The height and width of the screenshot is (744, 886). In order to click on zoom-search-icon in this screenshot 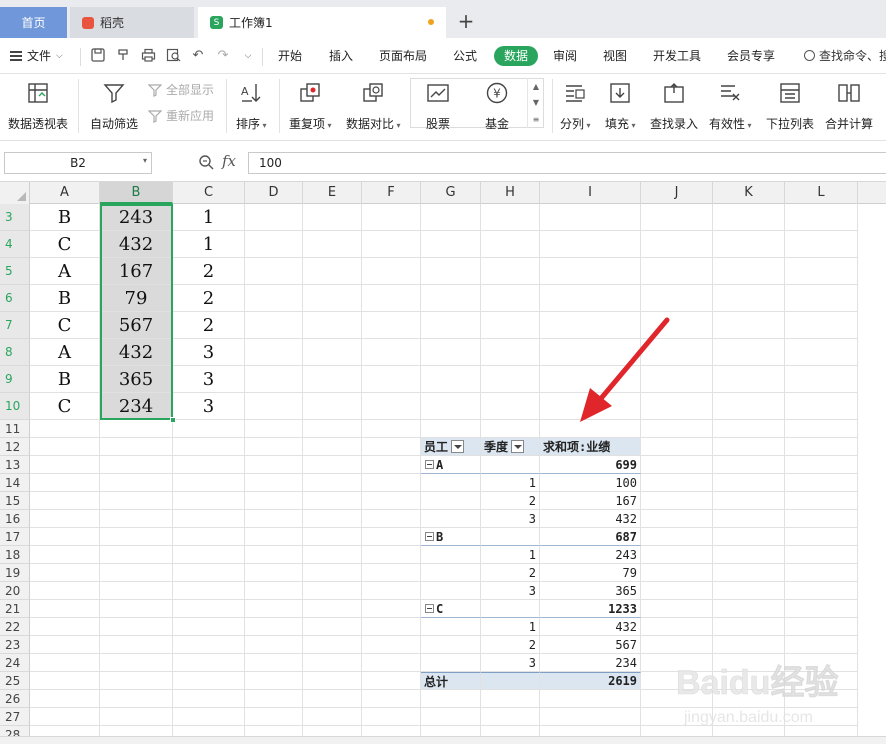, I will do `click(206, 162)`.